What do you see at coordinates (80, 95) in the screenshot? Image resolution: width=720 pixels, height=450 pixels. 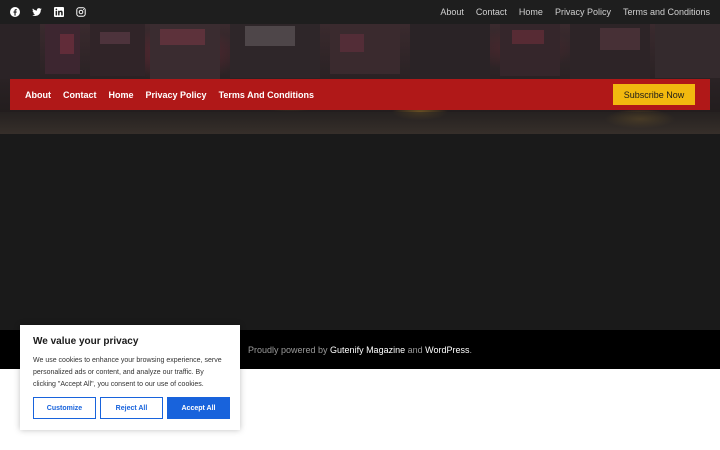 I see `main-nav-contact: Contact` at bounding box center [80, 95].